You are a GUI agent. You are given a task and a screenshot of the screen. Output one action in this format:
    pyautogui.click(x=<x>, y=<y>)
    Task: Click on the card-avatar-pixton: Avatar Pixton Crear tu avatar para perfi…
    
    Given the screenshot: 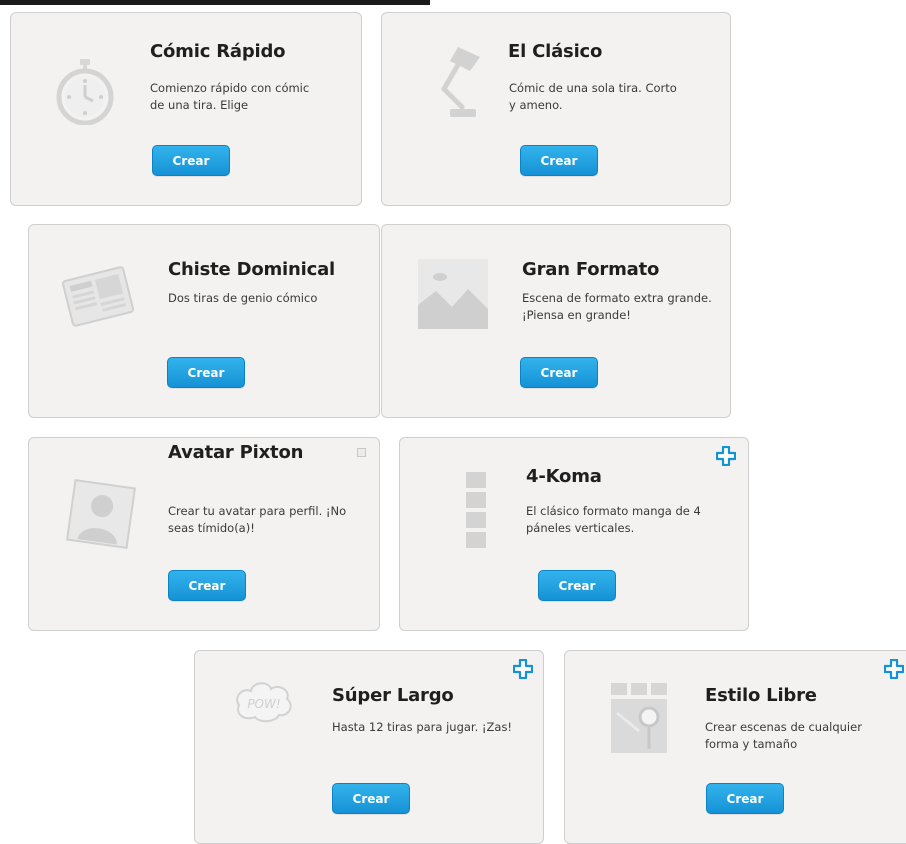 What is the action you would take?
    pyautogui.click(x=204, y=534)
    